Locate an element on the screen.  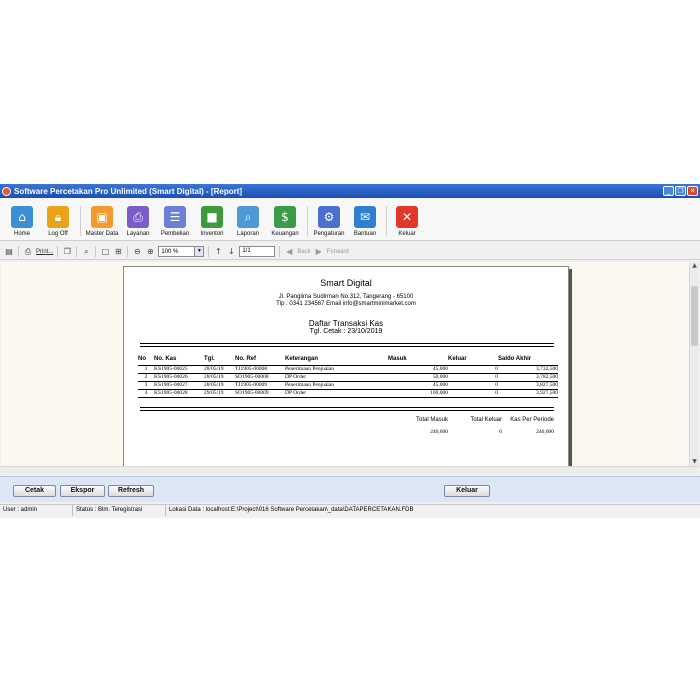
restore-icon: ❐ is located at coordinates (680, 191).